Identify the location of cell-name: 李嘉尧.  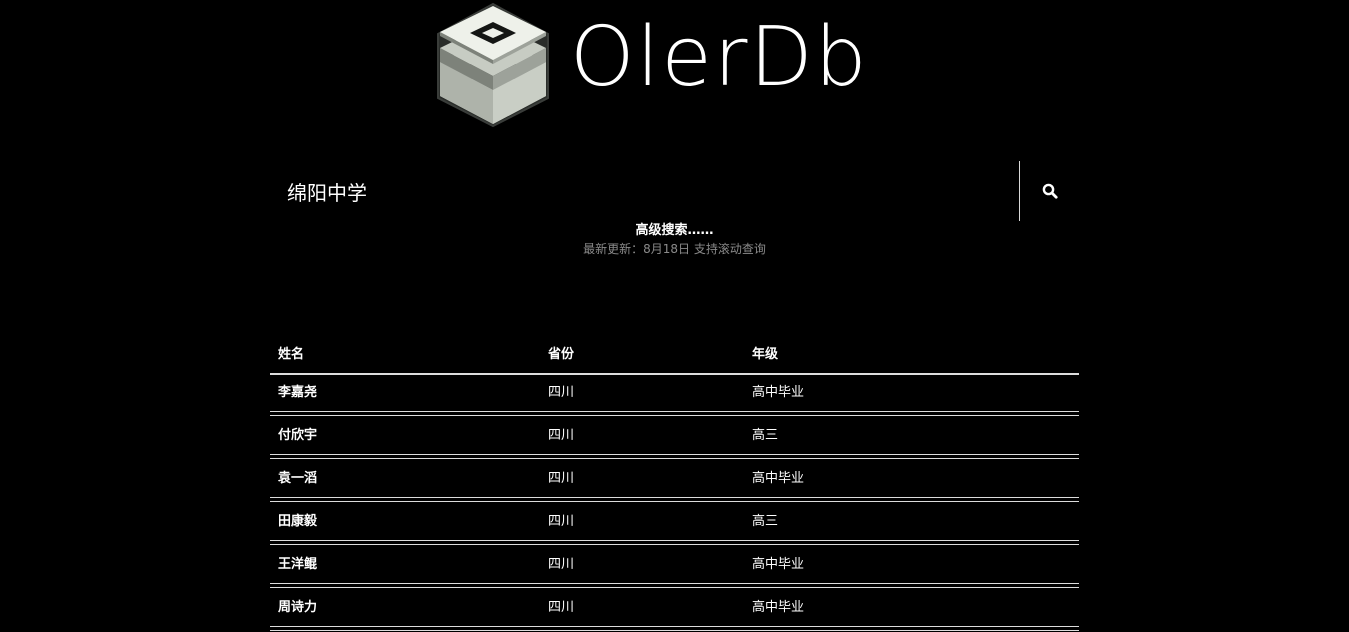
(298, 392).